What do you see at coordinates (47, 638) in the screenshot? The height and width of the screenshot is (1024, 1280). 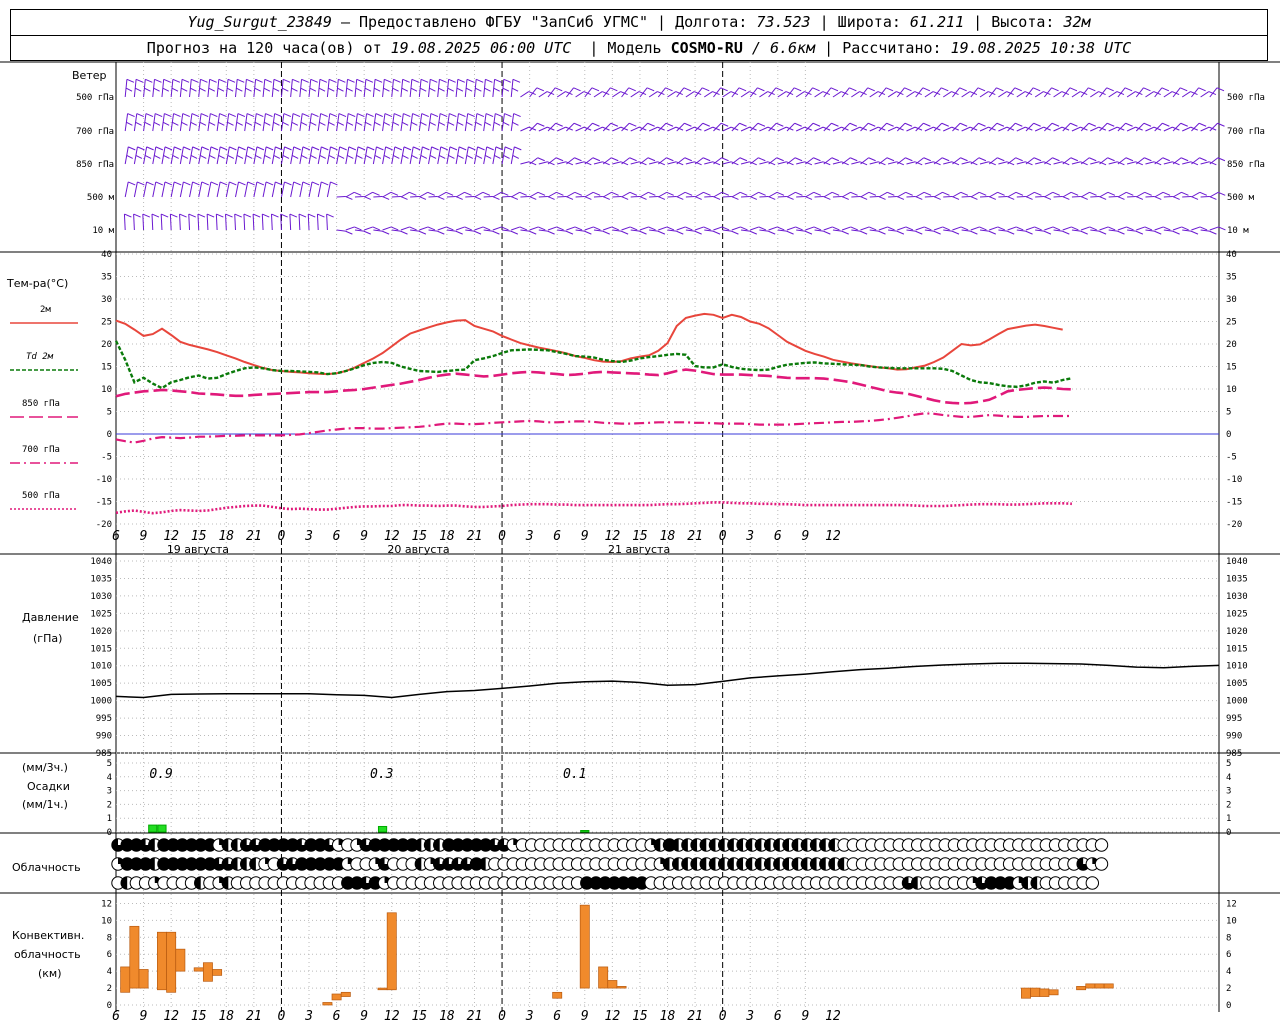 I see `pressure-unit-label: (гПа)` at bounding box center [47, 638].